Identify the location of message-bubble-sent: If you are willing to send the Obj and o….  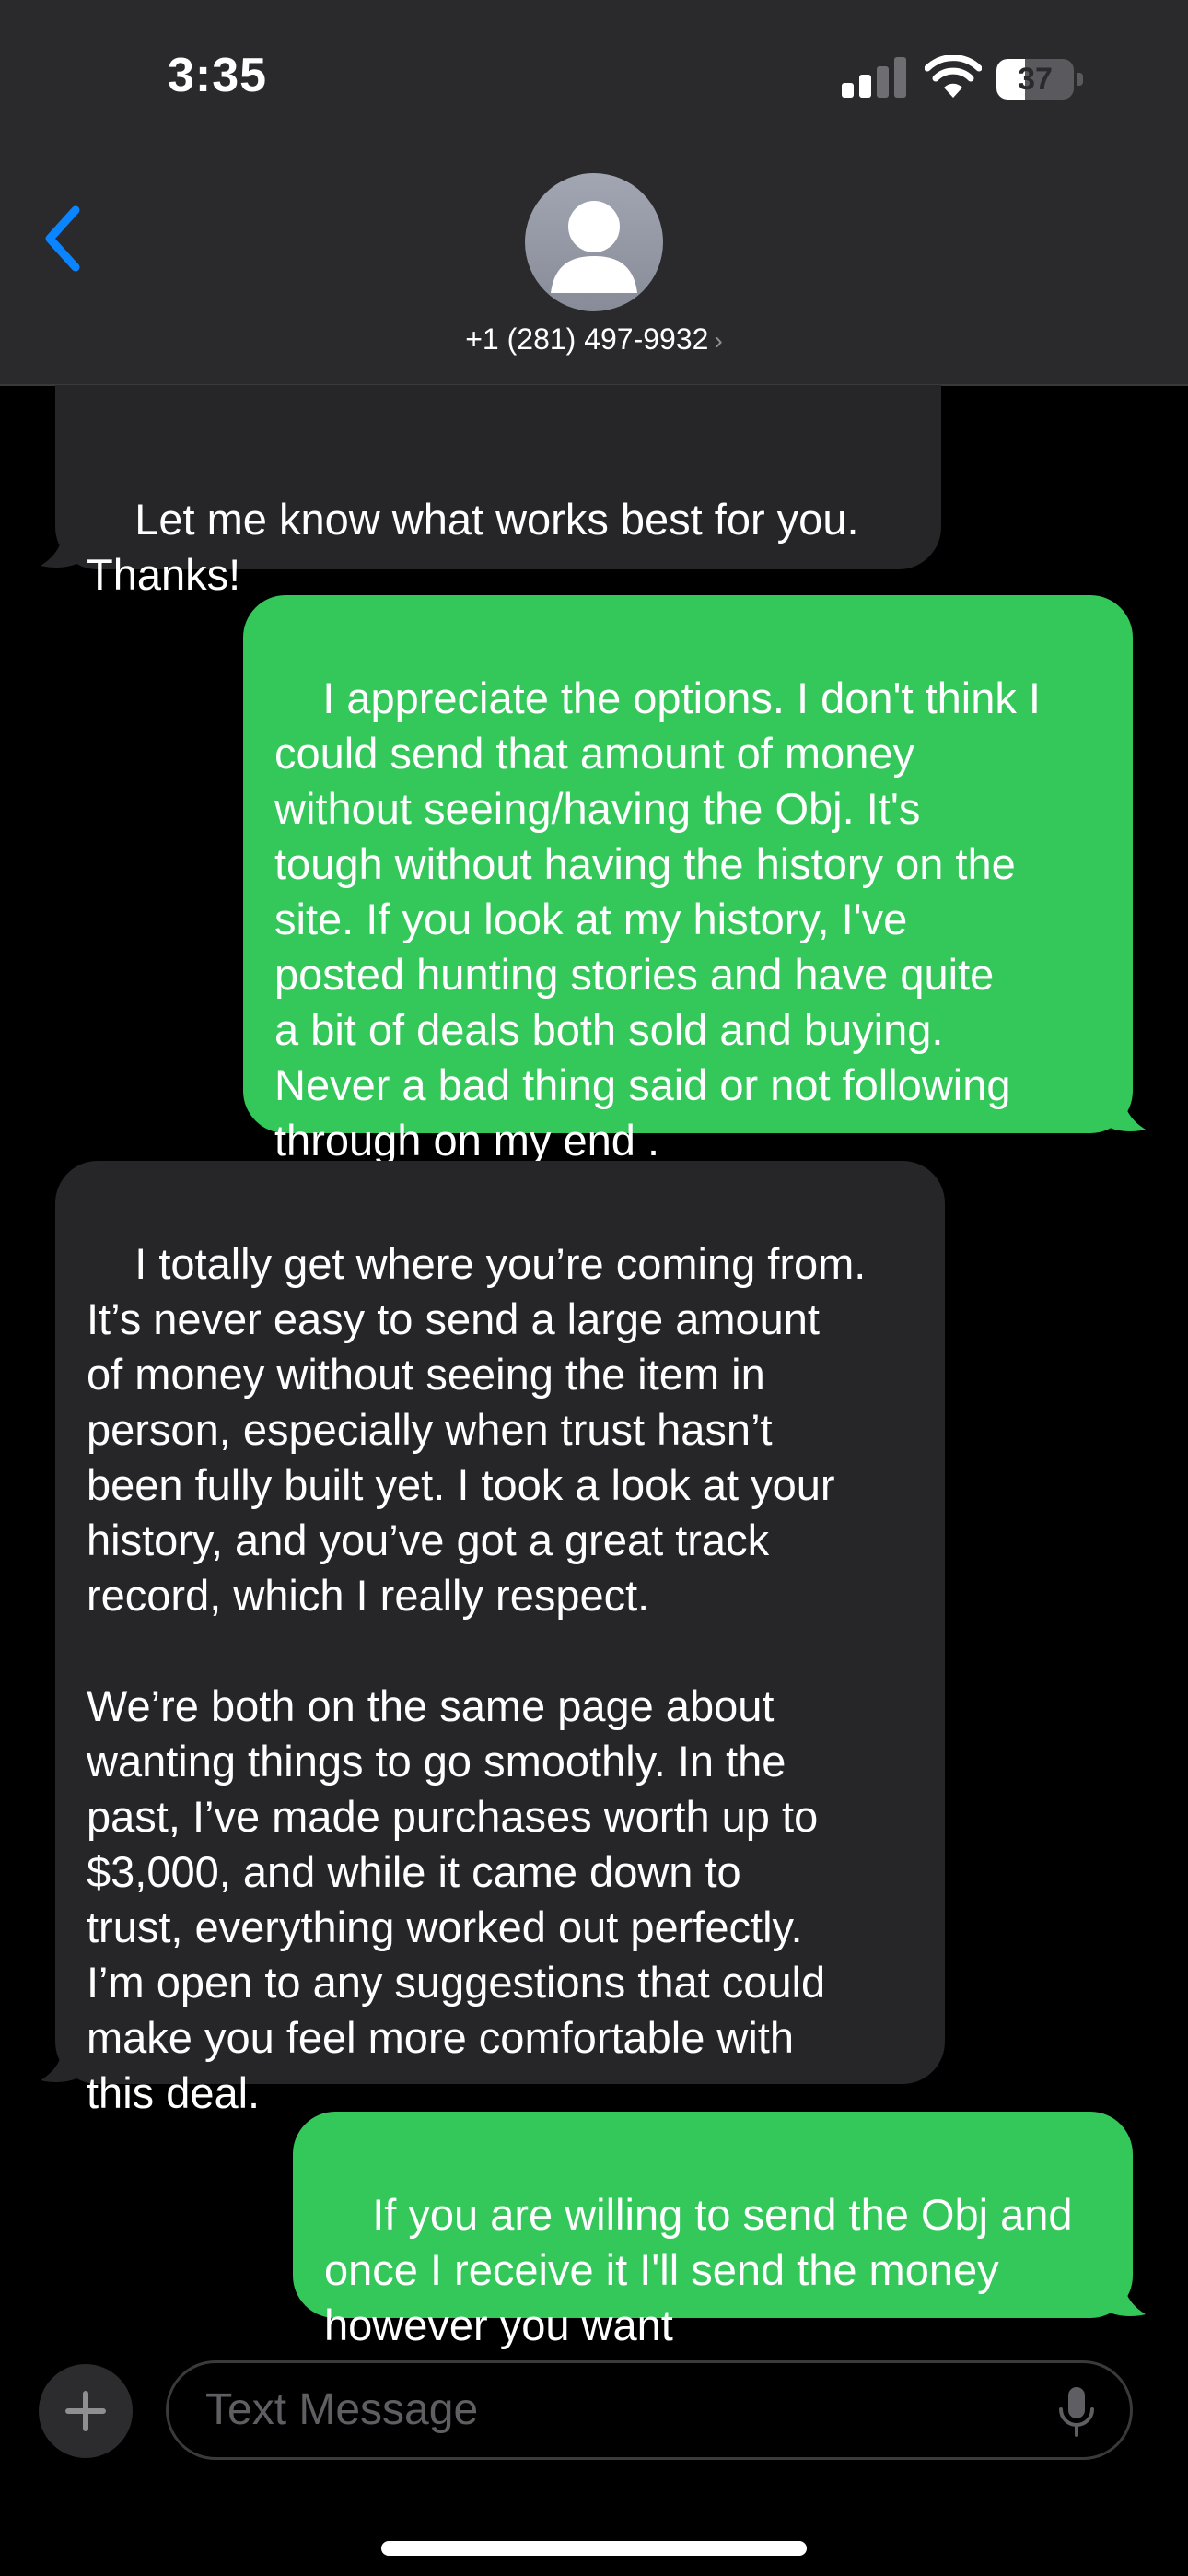
(713, 2230).